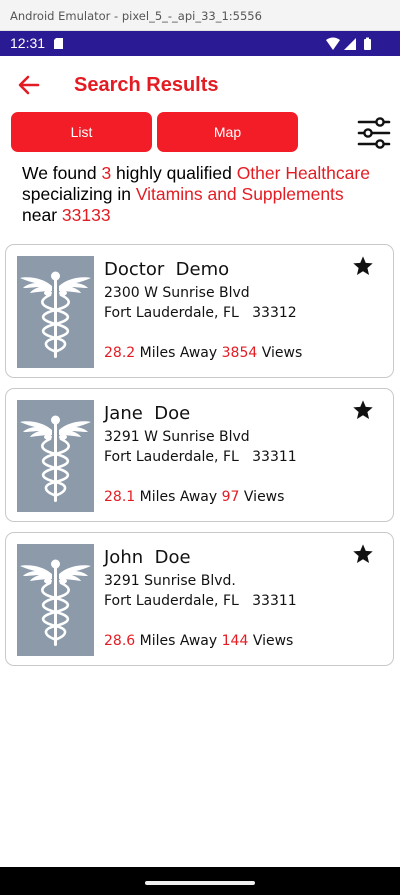 The height and width of the screenshot is (895, 400). I want to click on distance-value: 28.2, so click(120, 353).